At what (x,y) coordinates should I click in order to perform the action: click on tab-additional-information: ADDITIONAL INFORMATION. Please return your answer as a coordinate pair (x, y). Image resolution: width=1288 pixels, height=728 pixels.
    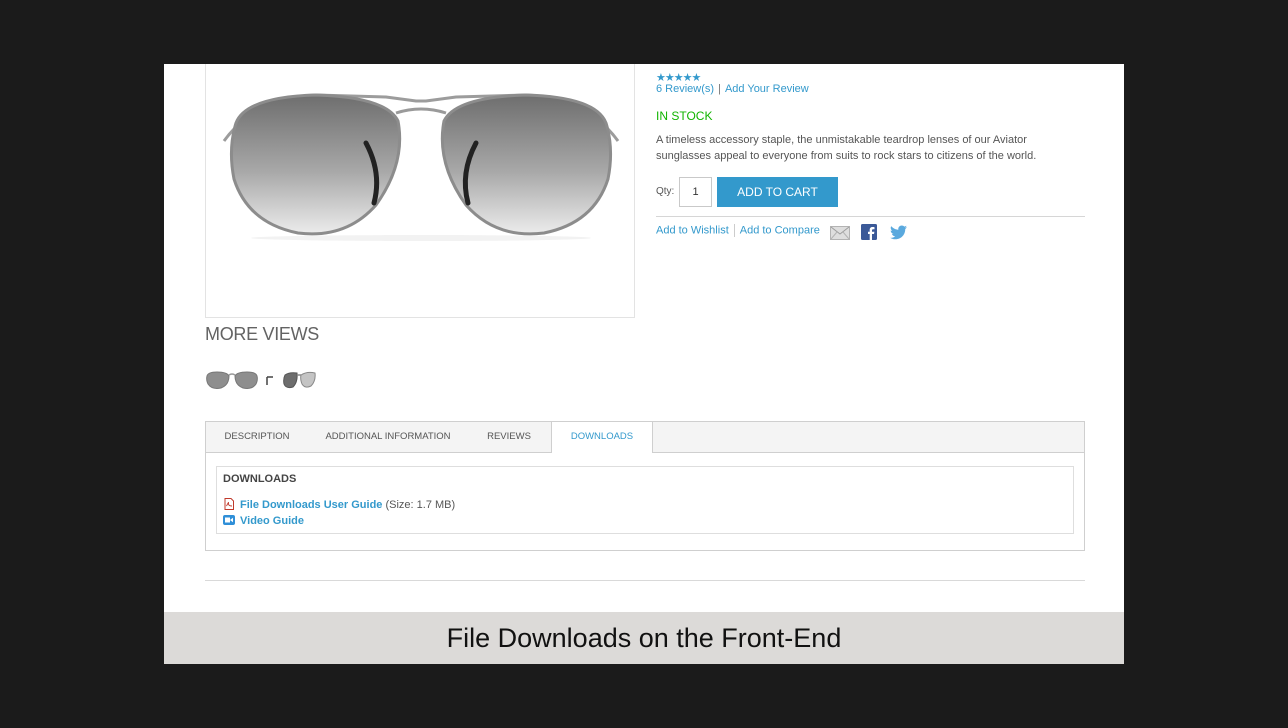
    Looking at the image, I should click on (388, 437).